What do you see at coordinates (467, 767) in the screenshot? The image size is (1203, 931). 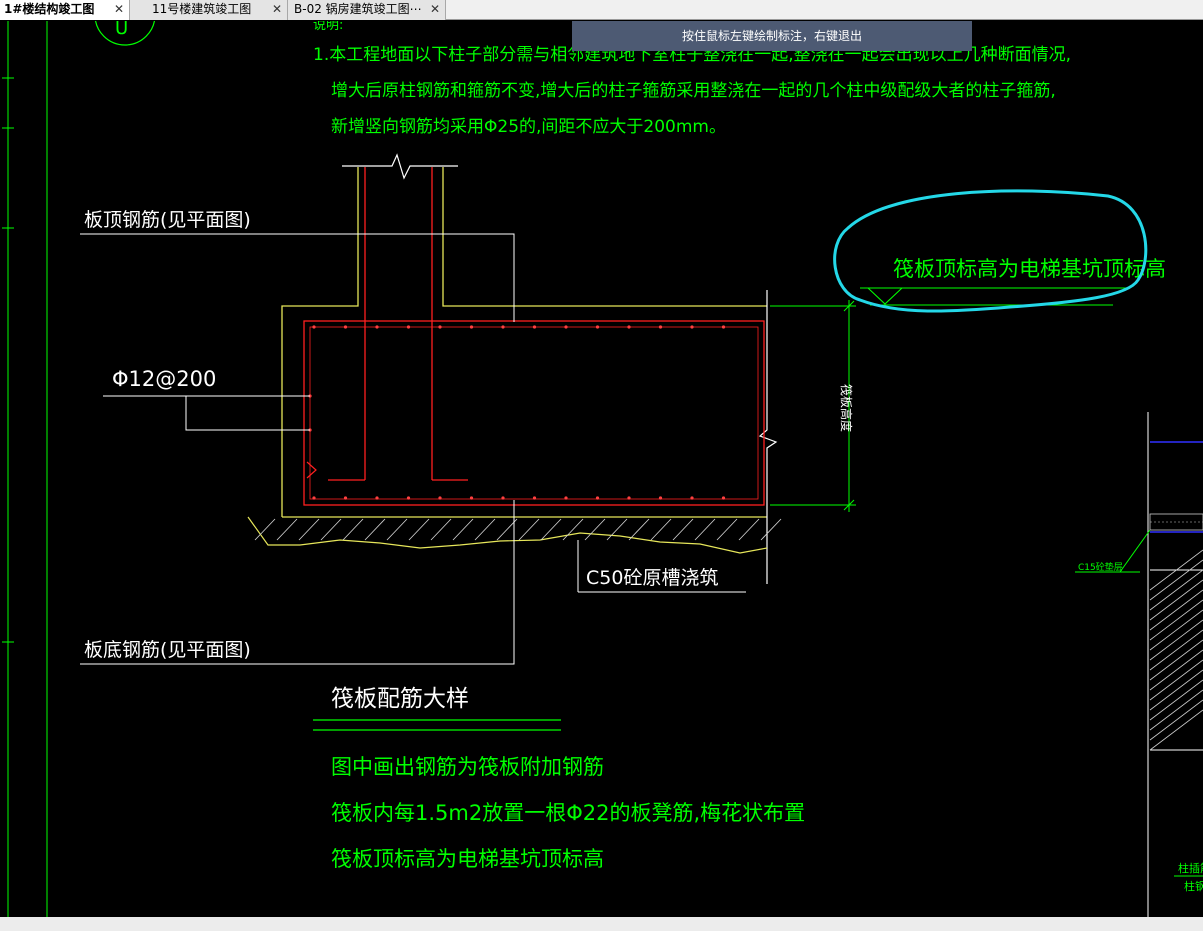 I see `note-bottom-line-1: 图中画出钢筋为筏板附加钢筋` at bounding box center [467, 767].